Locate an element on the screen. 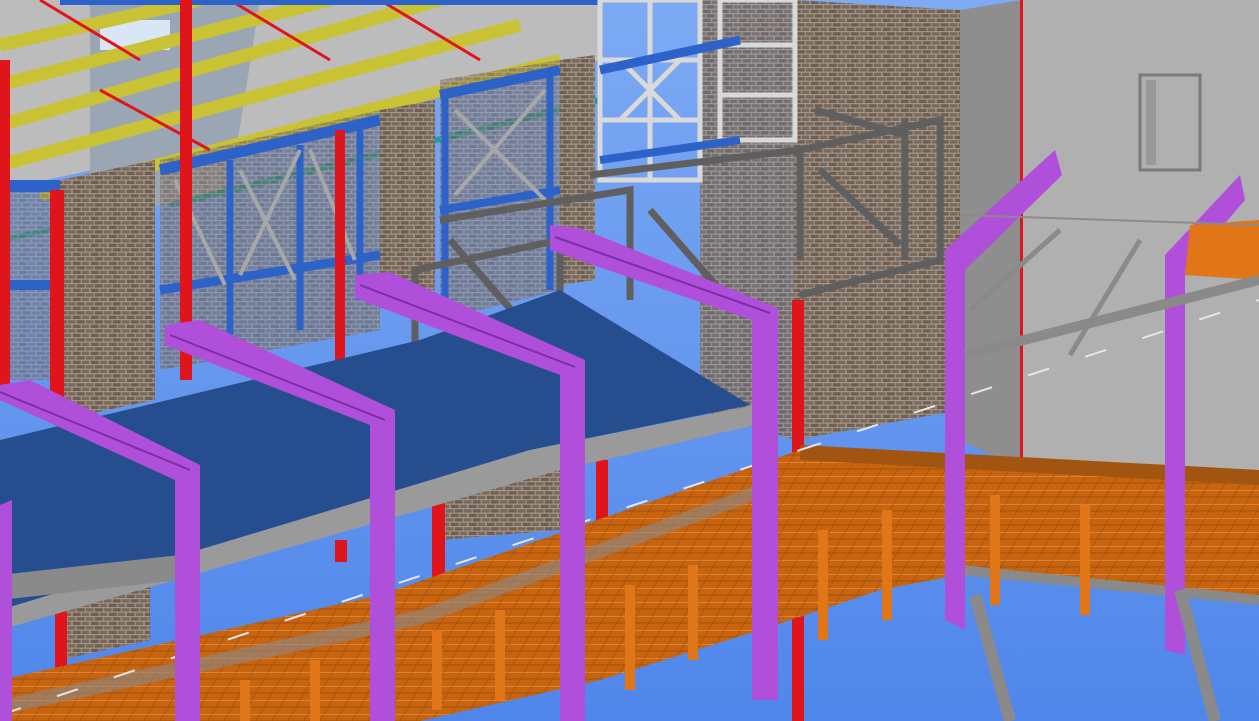 This screenshot has height=721, width=1259. brick-wall-central is located at coordinates (830, 220).